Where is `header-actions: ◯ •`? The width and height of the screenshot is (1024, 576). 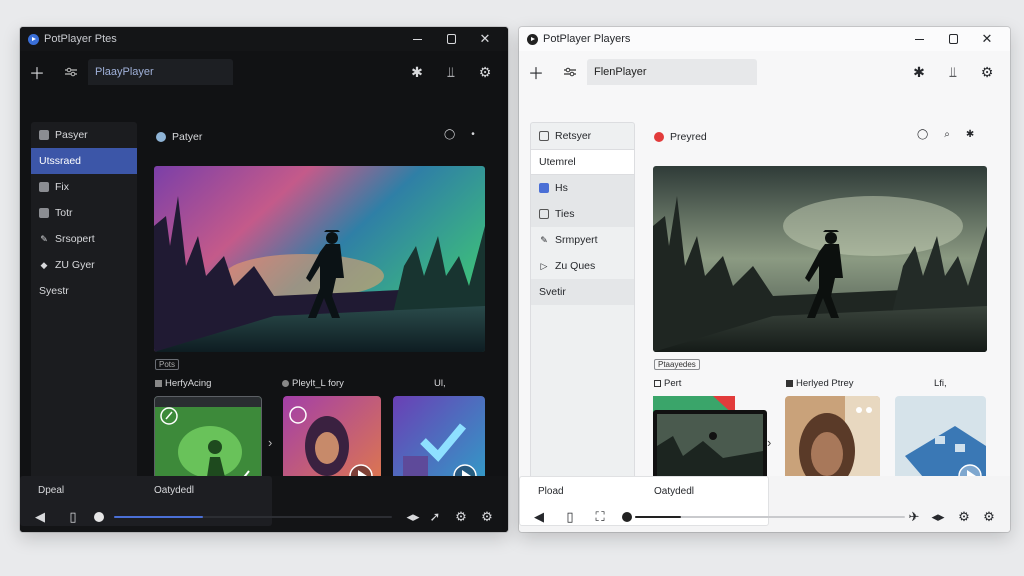
header-actions: ◯ • is located at coordinates (459, 137).